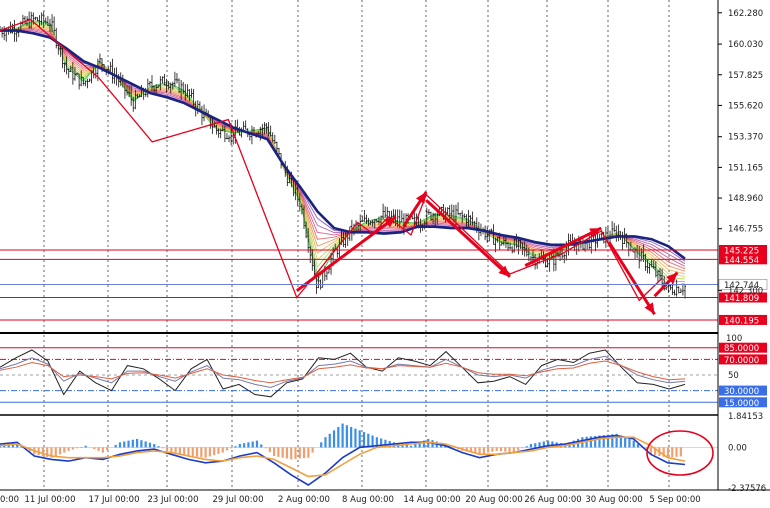  Describe the element at coordinates (745, 14) in the screenshot. I see `price-tick-label: 162.280` at that location.